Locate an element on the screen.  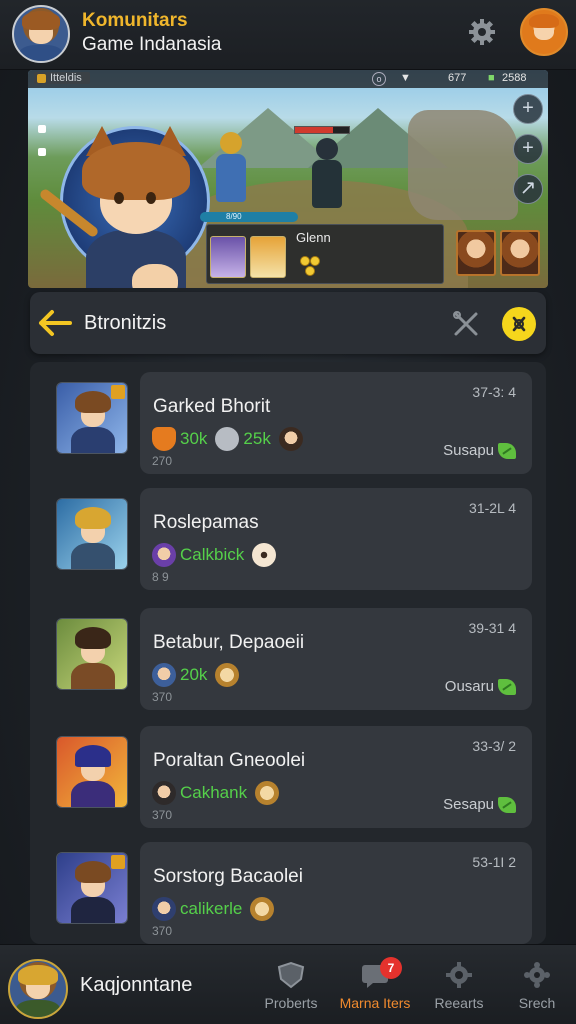
list-item: Sorstorg Bacaolei 53-1I 2 calikerle 370 is located at coordinates (288, 888).